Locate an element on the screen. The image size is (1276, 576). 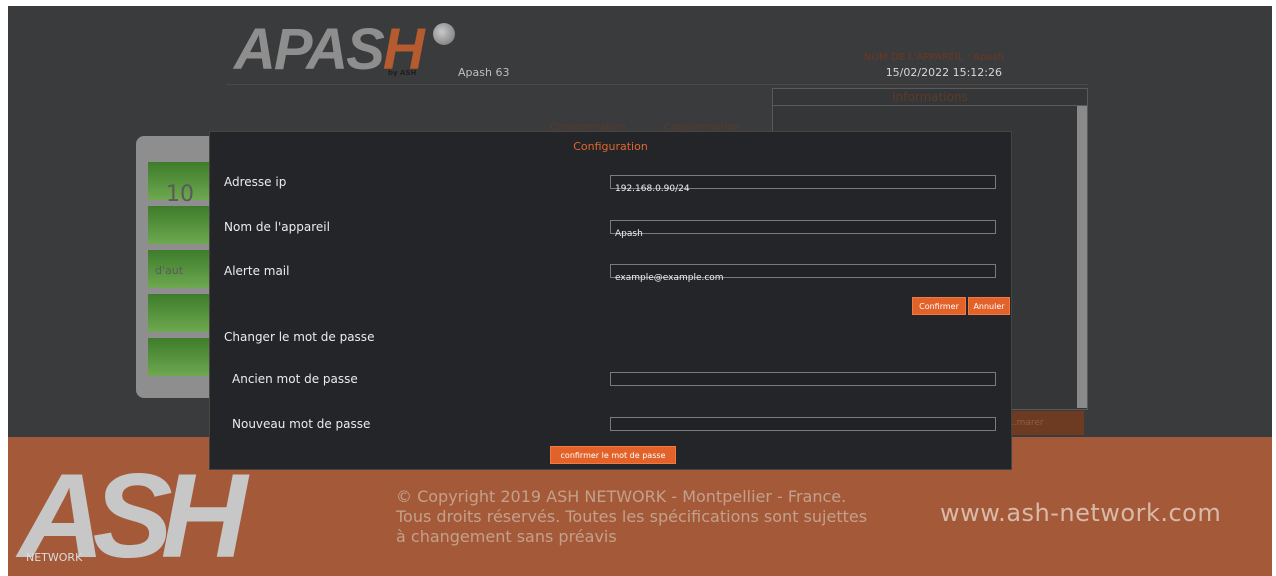
ip-field is located at coordinates (803, 185).